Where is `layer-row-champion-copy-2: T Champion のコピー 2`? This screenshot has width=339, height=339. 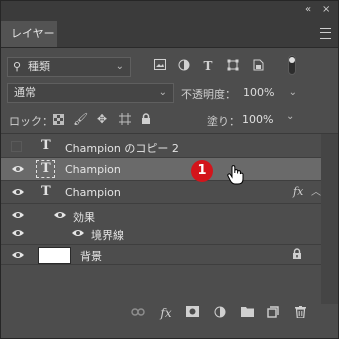
layer-row-champion-copy-2: T Champion のコピー 2 is located at coordinates (161, 146).